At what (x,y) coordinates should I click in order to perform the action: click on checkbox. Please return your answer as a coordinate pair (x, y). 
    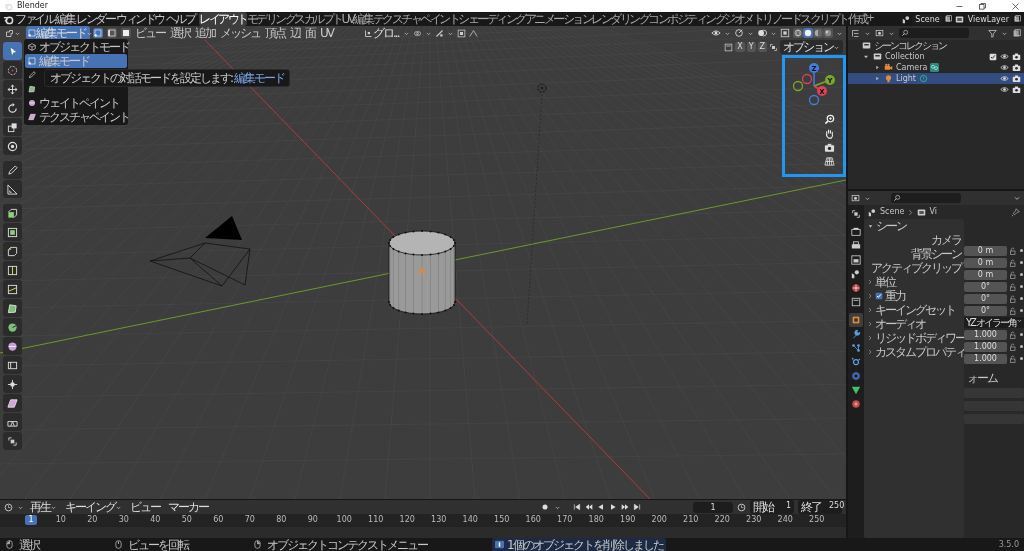
    Looking at the image, I should click on (993, 56).